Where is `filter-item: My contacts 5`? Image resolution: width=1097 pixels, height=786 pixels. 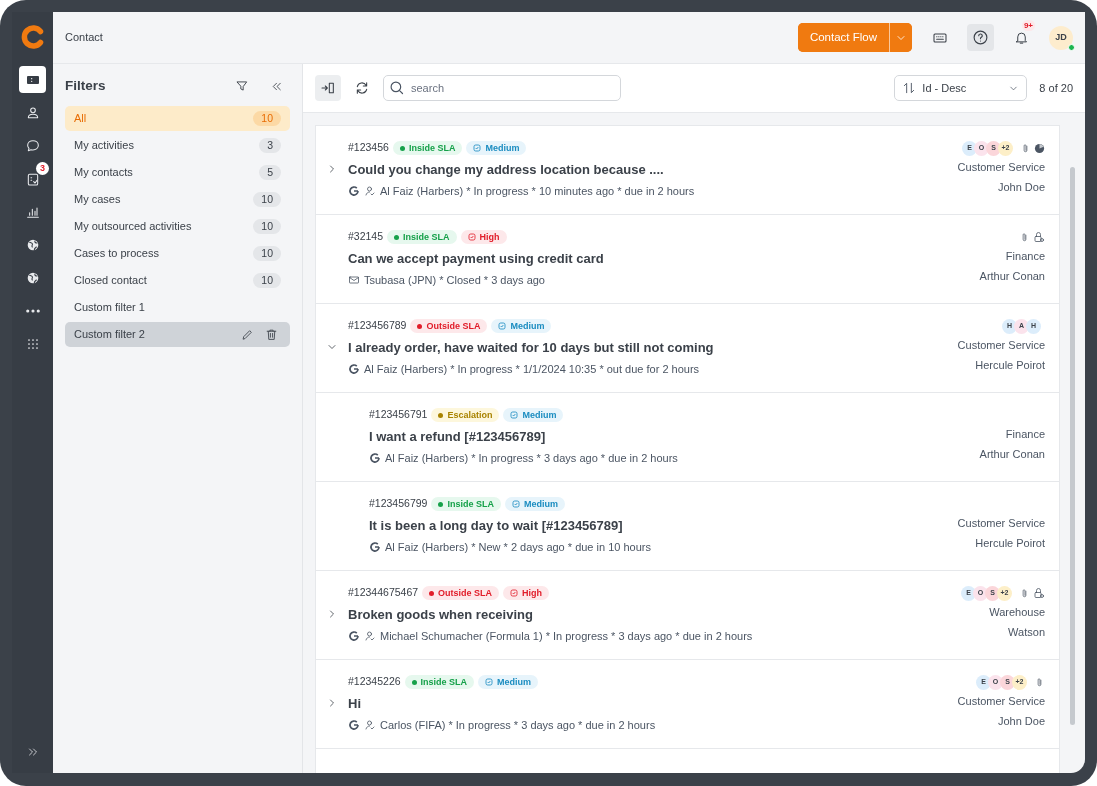
filter-item: My contacts 5 is located at coordinates (177, 172).